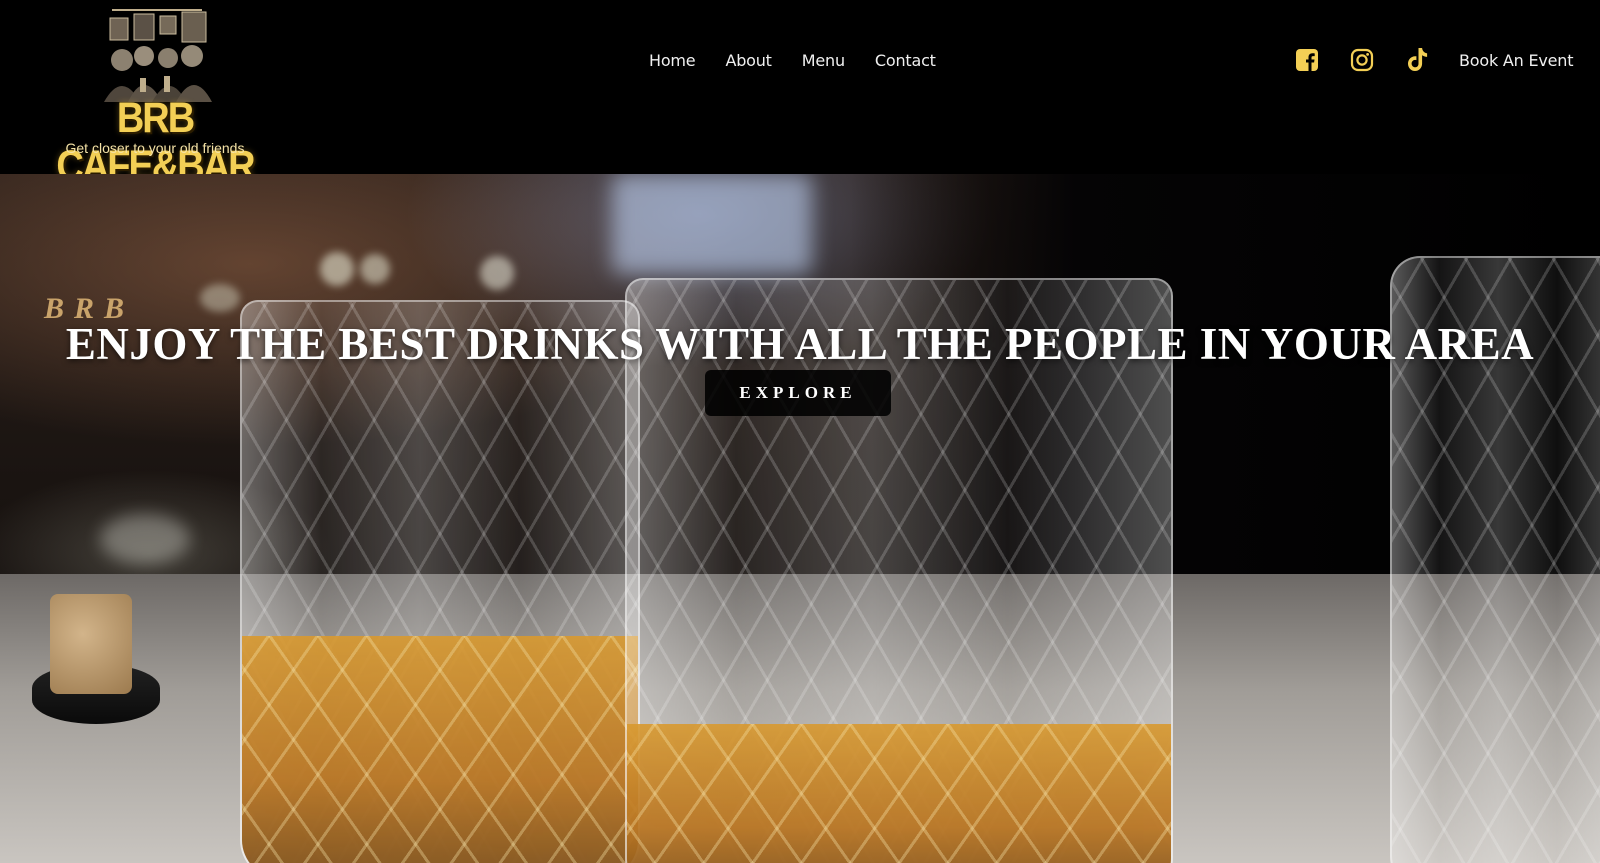 This screenshot has width=1600, height=863. I want to click on logo-illustration, so click(157, 53).